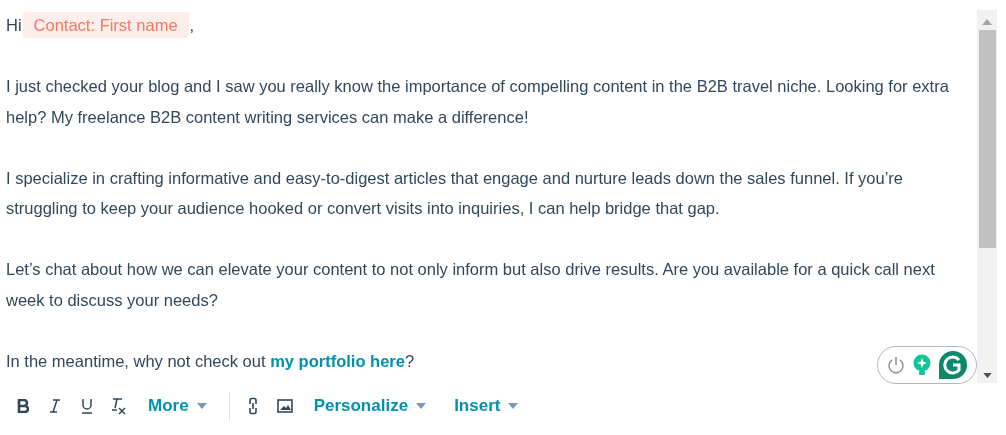 The height and width of the screenshot is (435, 1006). What do you see at coordinates (337, 360) in the screenshot?
I see `portfolio-link: my portfolio here` at bounding box center [337, 360].